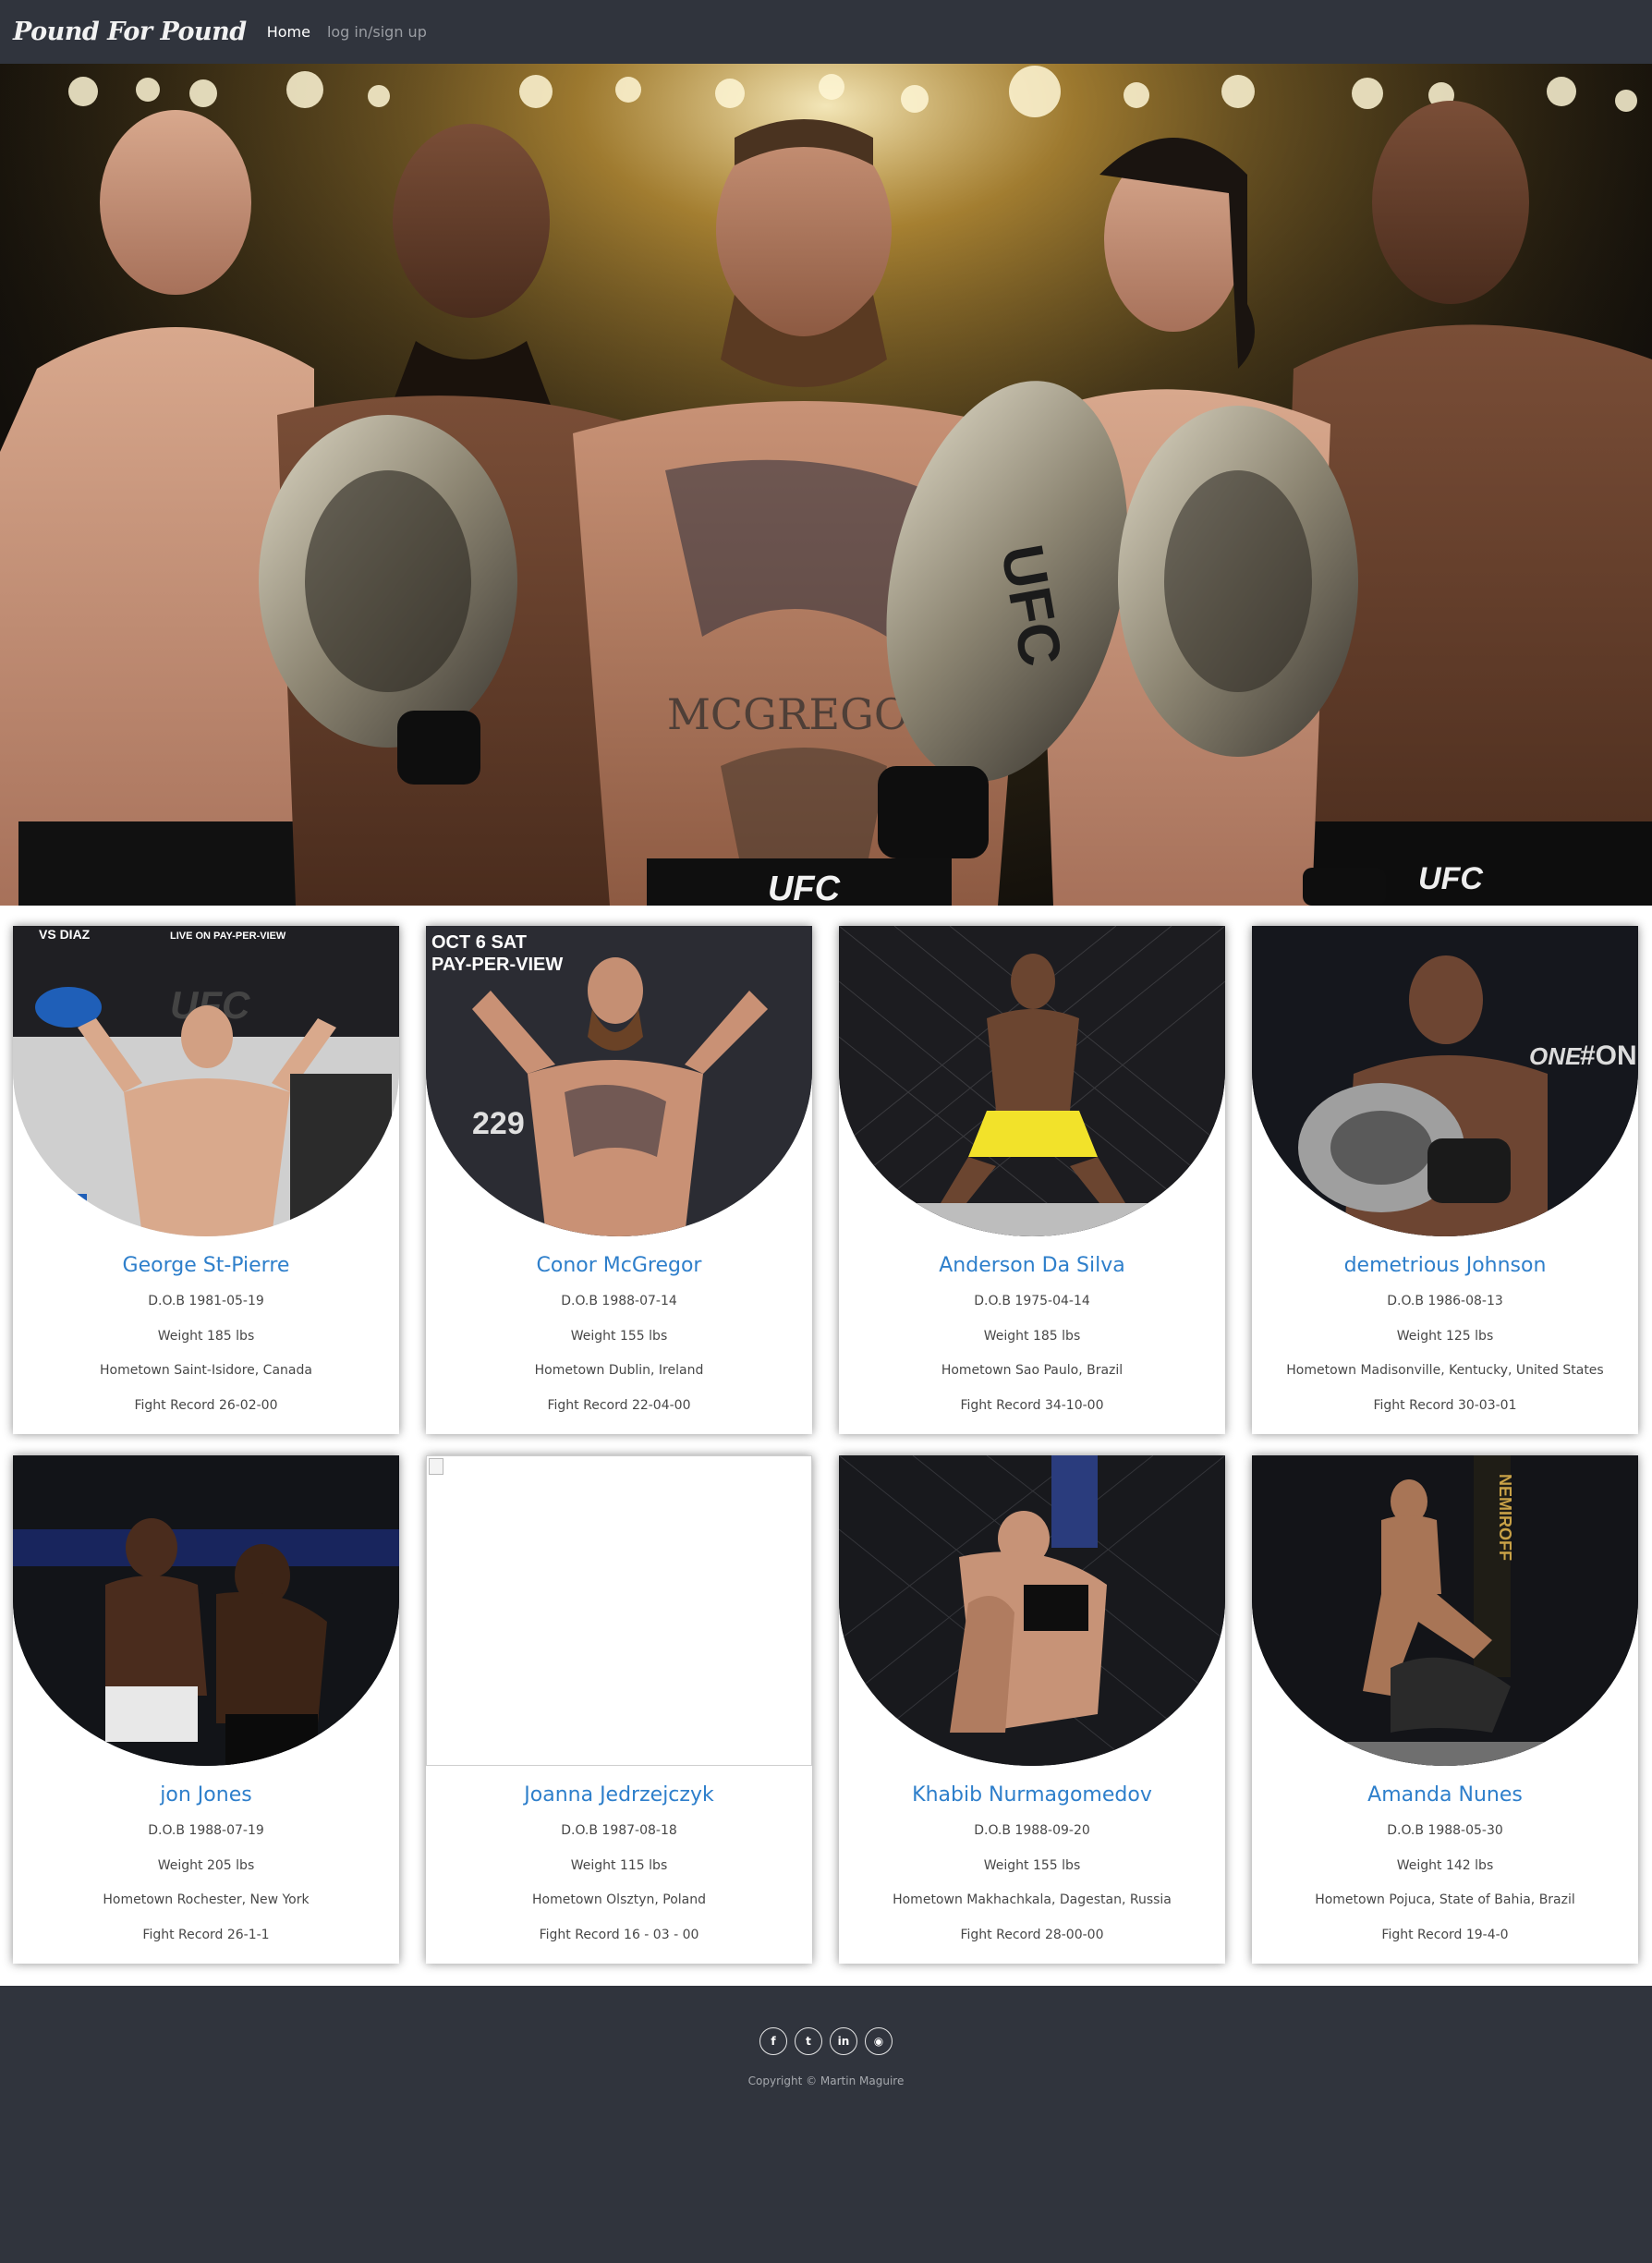 The image size is (1652, 2263). What do you see at coordinates (228, 937) in the screenshot?
I see `gsp-ppv-text: LIVE ON PAY-PER-VIEW` at bounding box center [228, 937].